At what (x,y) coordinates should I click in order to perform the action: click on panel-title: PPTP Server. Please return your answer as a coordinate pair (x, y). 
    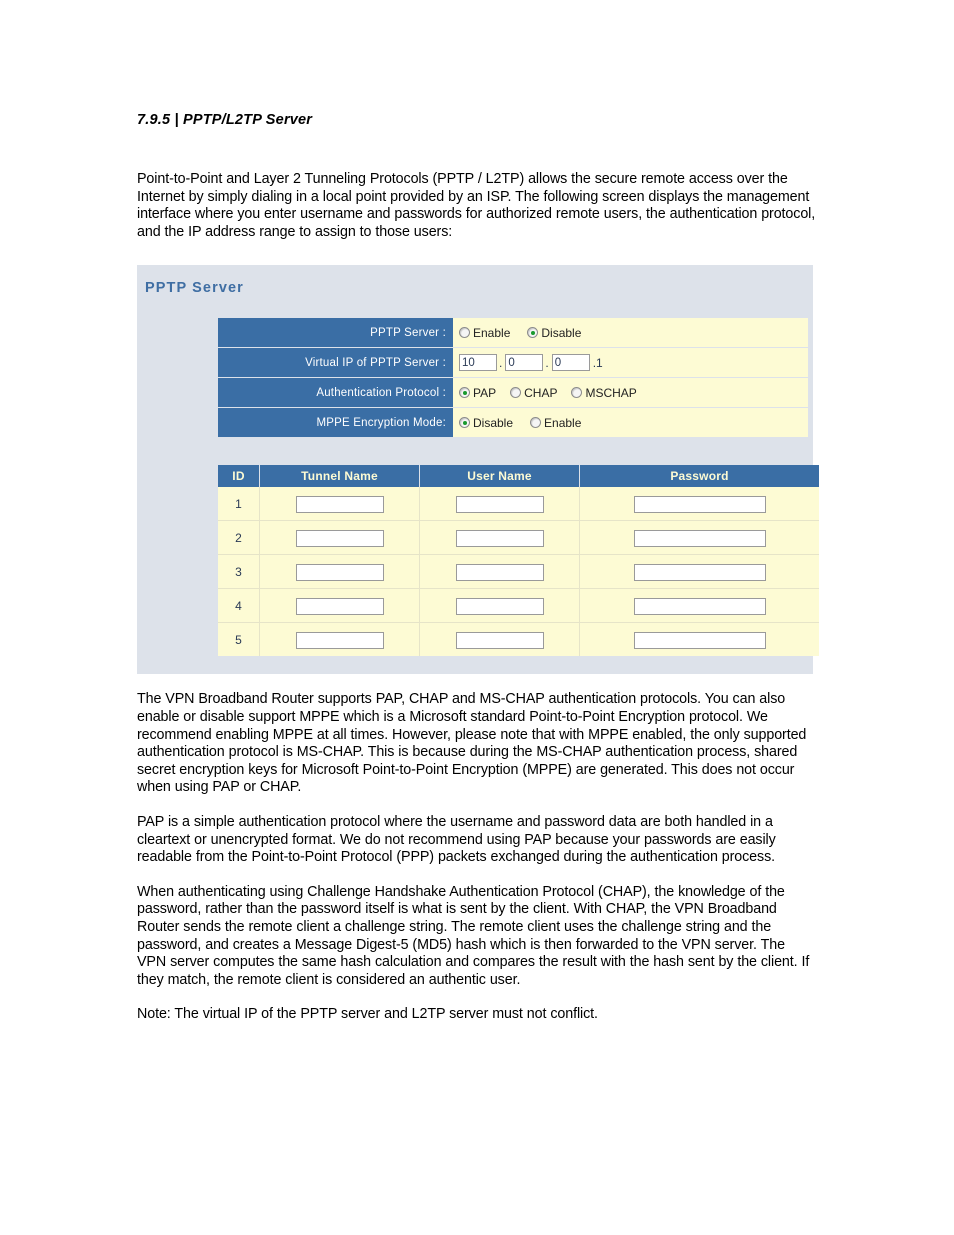
    Looking at the image, I should click on (194, 288).